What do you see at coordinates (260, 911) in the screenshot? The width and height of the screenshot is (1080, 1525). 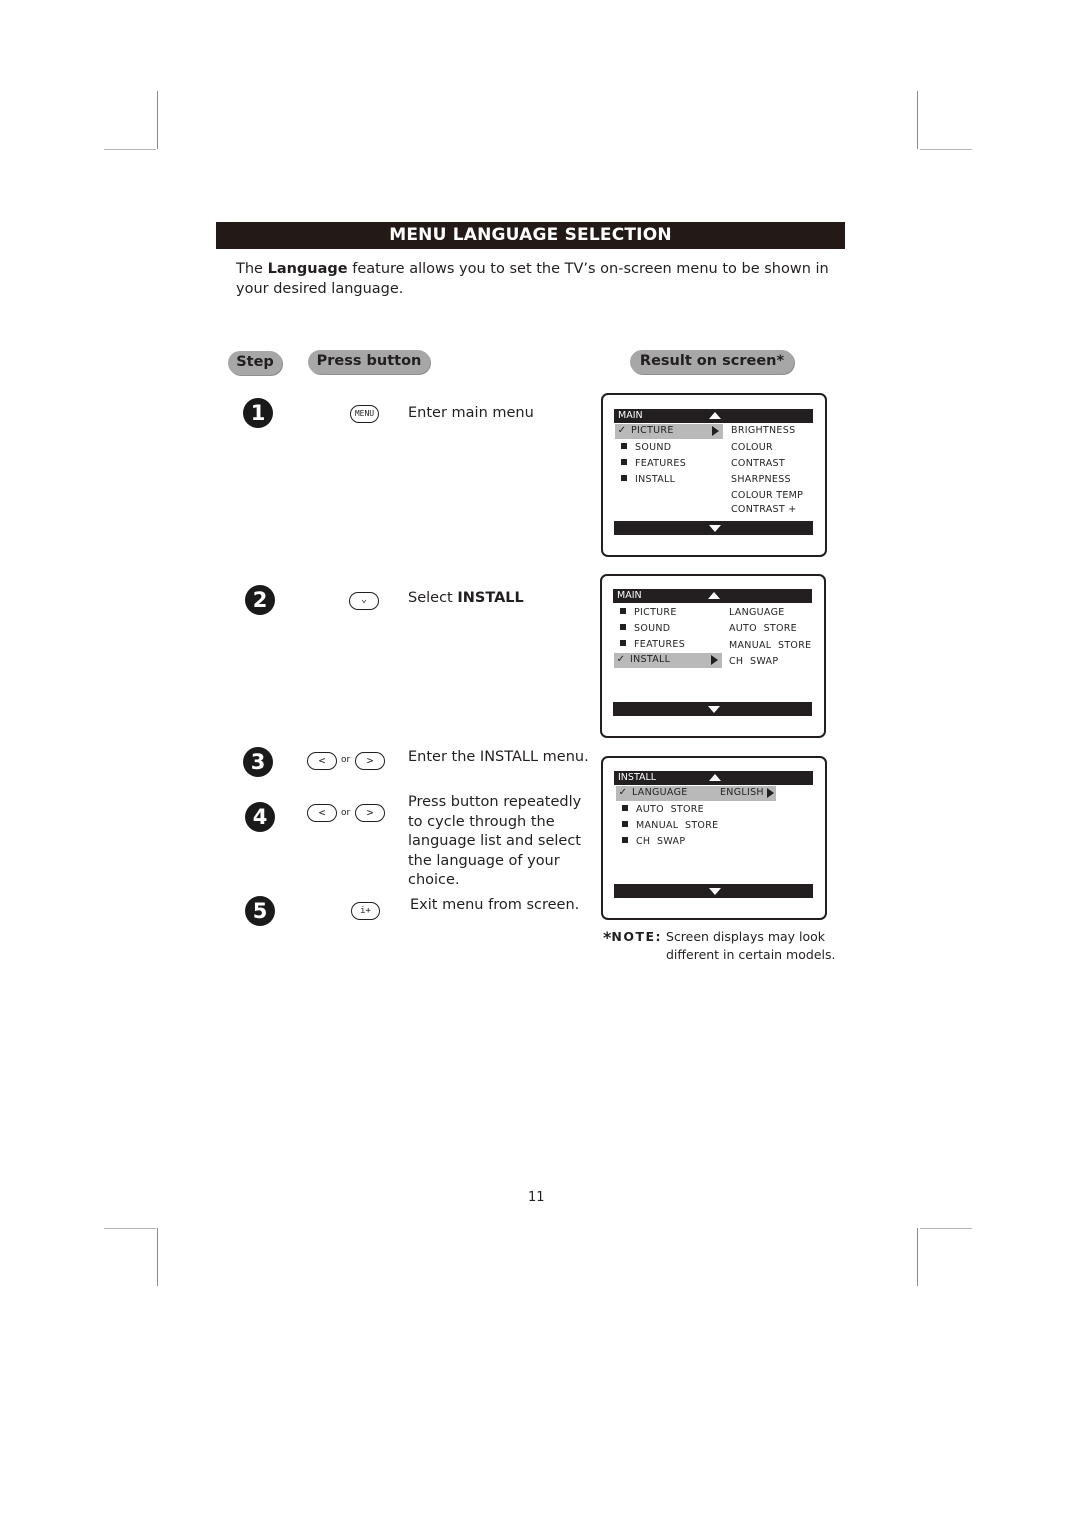 I see `step-number-5: 5` at bounding box center [260, 911].